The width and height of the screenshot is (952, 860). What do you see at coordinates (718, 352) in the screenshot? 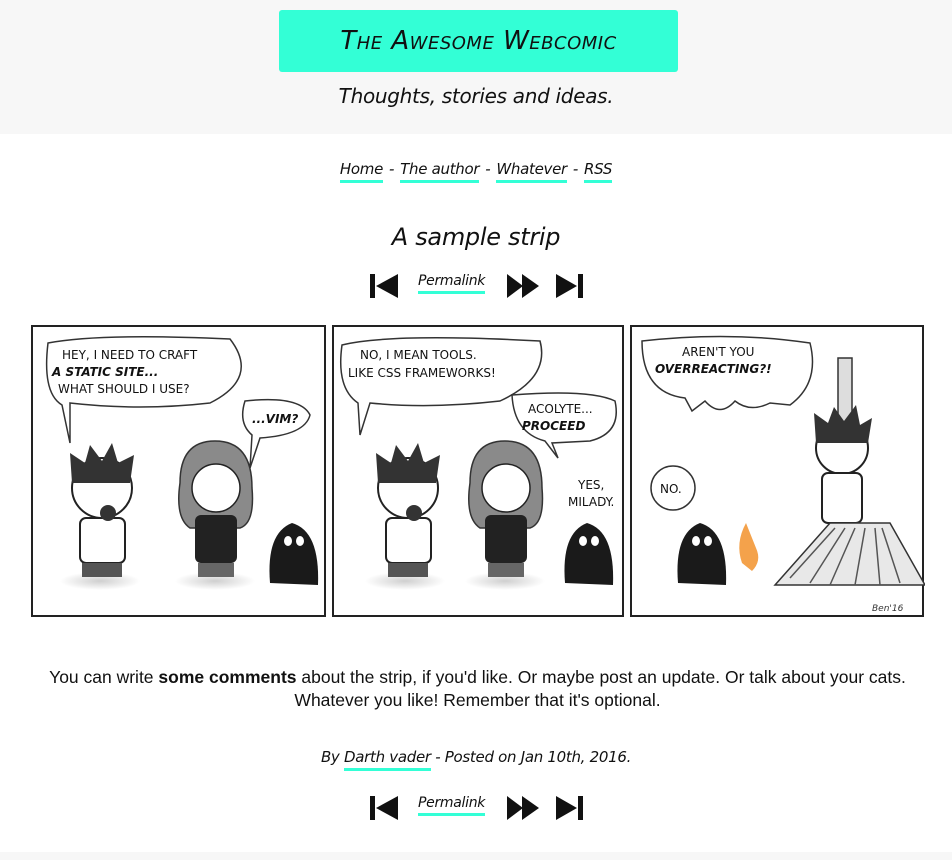
I see `panel3-bubble1-line1: AREN'T YOU` at bounding box center [718, 352].